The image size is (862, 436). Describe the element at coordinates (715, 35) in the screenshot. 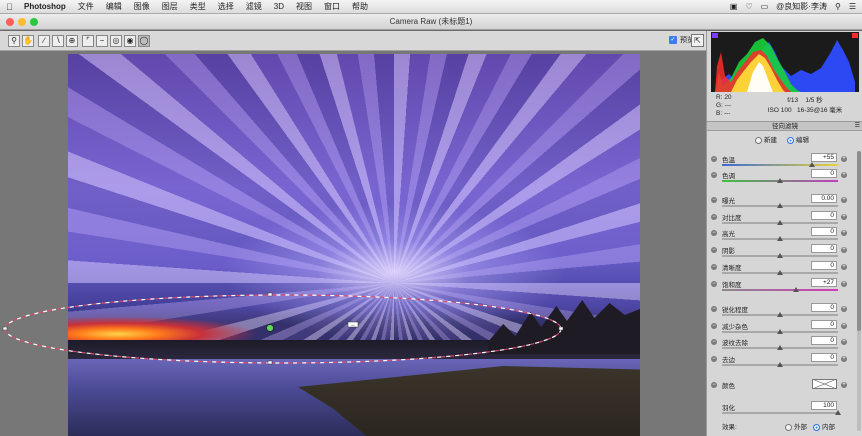

I see `shadow-clipping-icon` at that location.